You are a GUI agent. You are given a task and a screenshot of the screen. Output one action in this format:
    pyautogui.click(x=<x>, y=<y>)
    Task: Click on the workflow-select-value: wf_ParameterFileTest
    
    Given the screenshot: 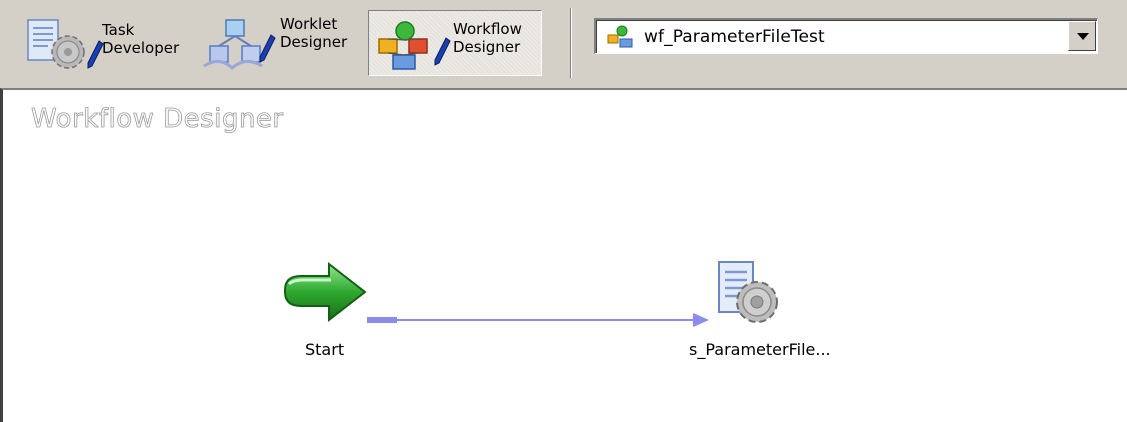 What is the action you would take?
    pyautogui.click(x=734, y=37)
    